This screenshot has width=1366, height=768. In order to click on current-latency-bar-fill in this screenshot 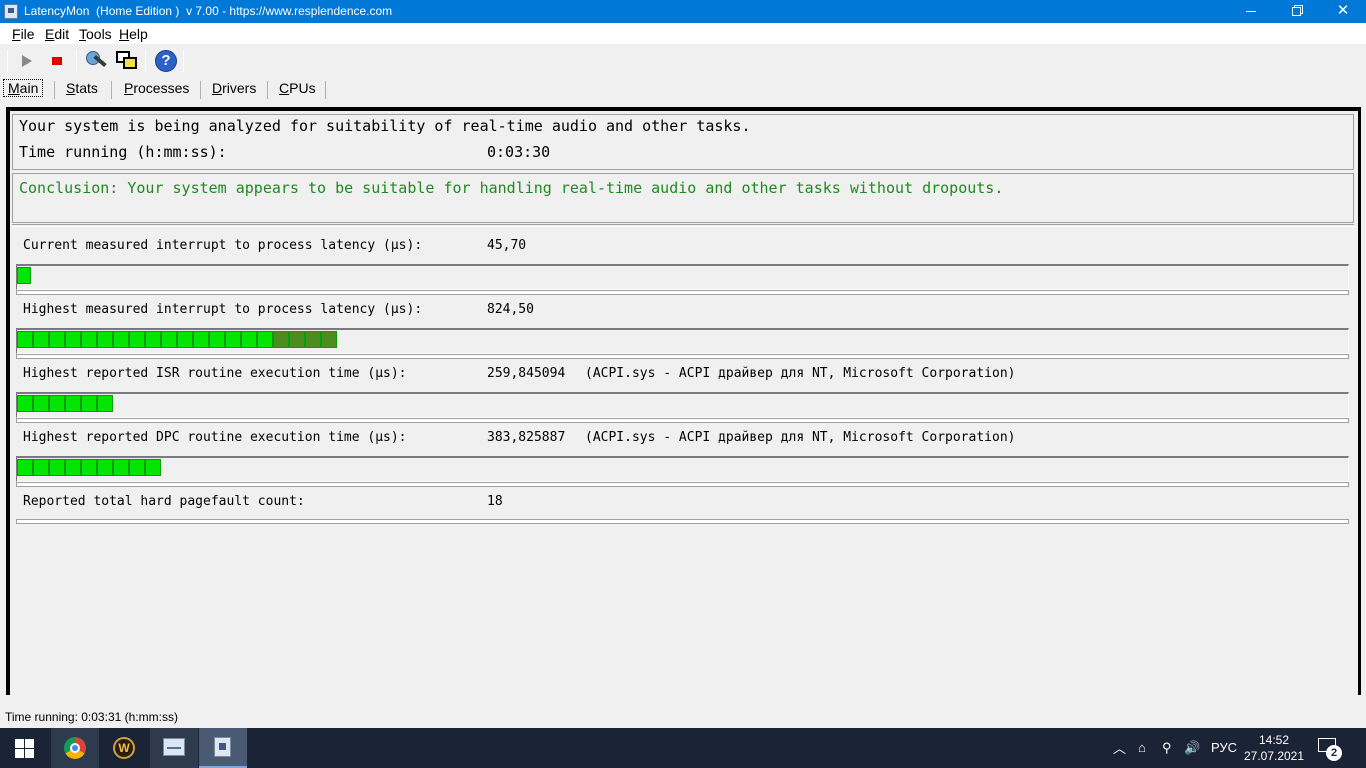, I will do `click(24, 275)`.